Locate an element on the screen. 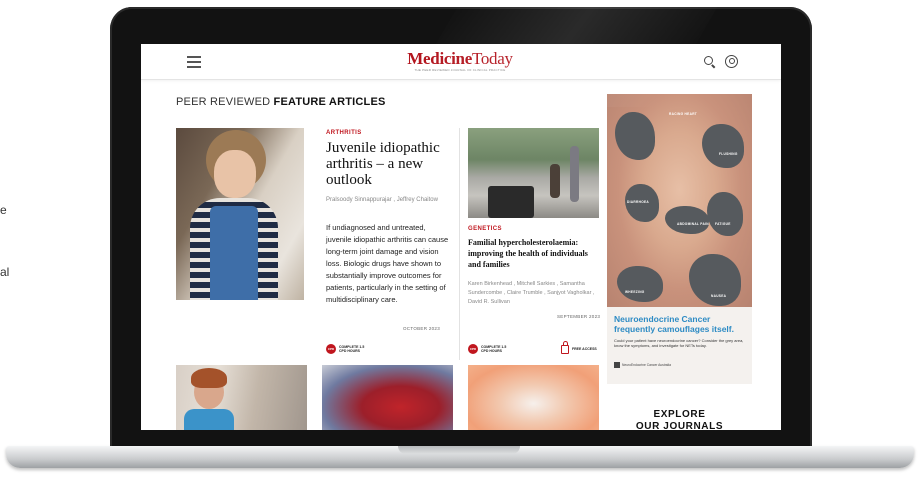  cropped-text-fragment: al is located at coordinates (5, 272).